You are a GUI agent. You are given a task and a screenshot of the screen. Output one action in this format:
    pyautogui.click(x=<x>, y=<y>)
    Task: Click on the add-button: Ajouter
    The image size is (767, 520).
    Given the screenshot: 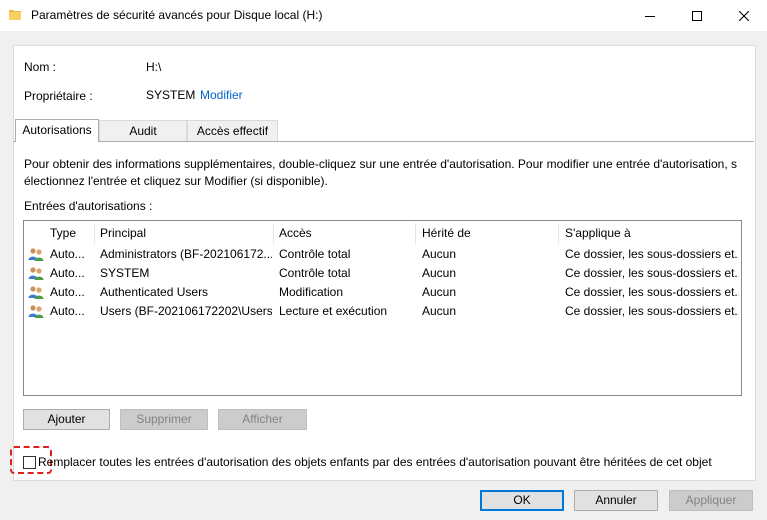 What is the action you would take?
    pyautogui.click(x=66, y=419)
    